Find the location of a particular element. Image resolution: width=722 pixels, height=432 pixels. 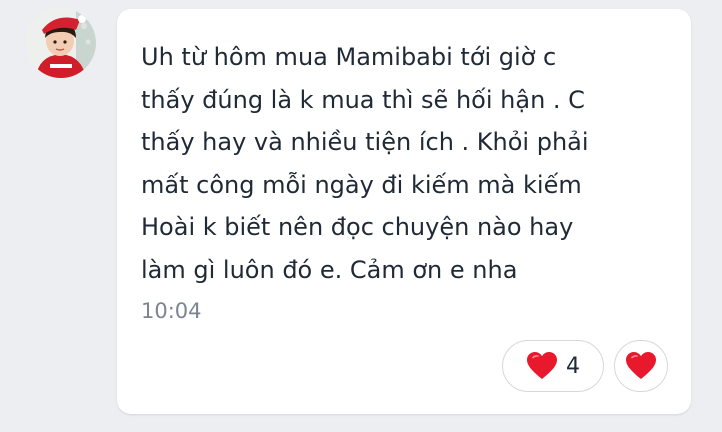

message-line: thấy đúng là k mua thì sẽ hối hận . C is located at coordinates (363, 99).